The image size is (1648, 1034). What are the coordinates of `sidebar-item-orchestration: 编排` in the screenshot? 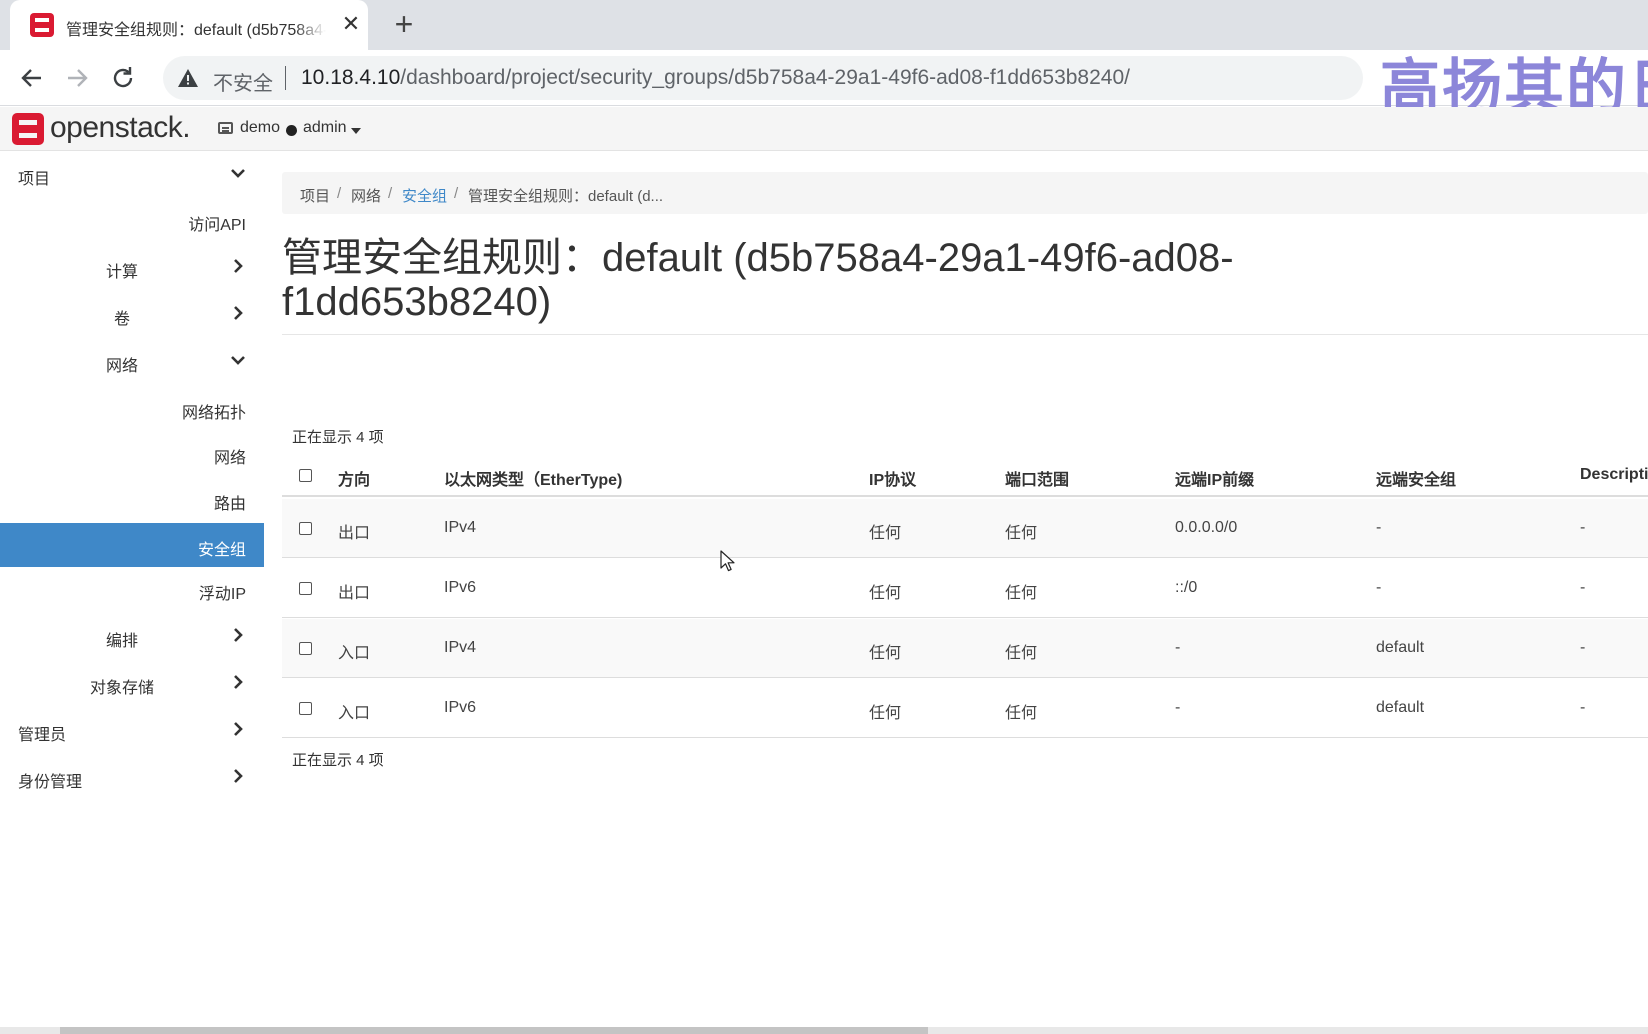 It's located at (132, 636).